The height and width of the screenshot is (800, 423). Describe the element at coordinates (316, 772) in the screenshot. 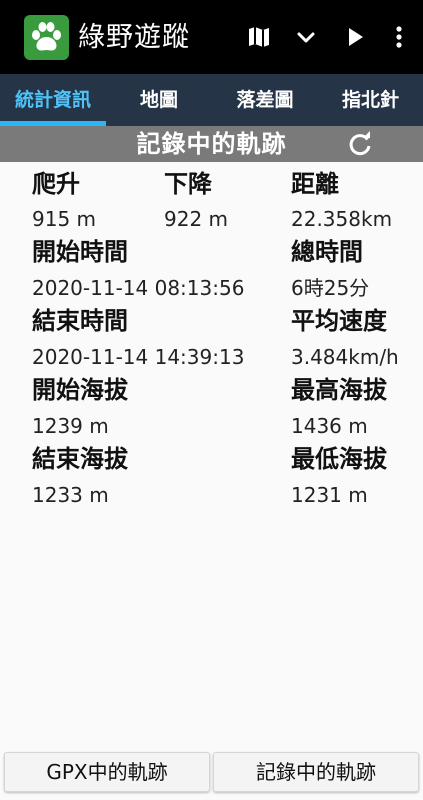

I see `recording-track-button: 記錄中的軌跡` at that location.